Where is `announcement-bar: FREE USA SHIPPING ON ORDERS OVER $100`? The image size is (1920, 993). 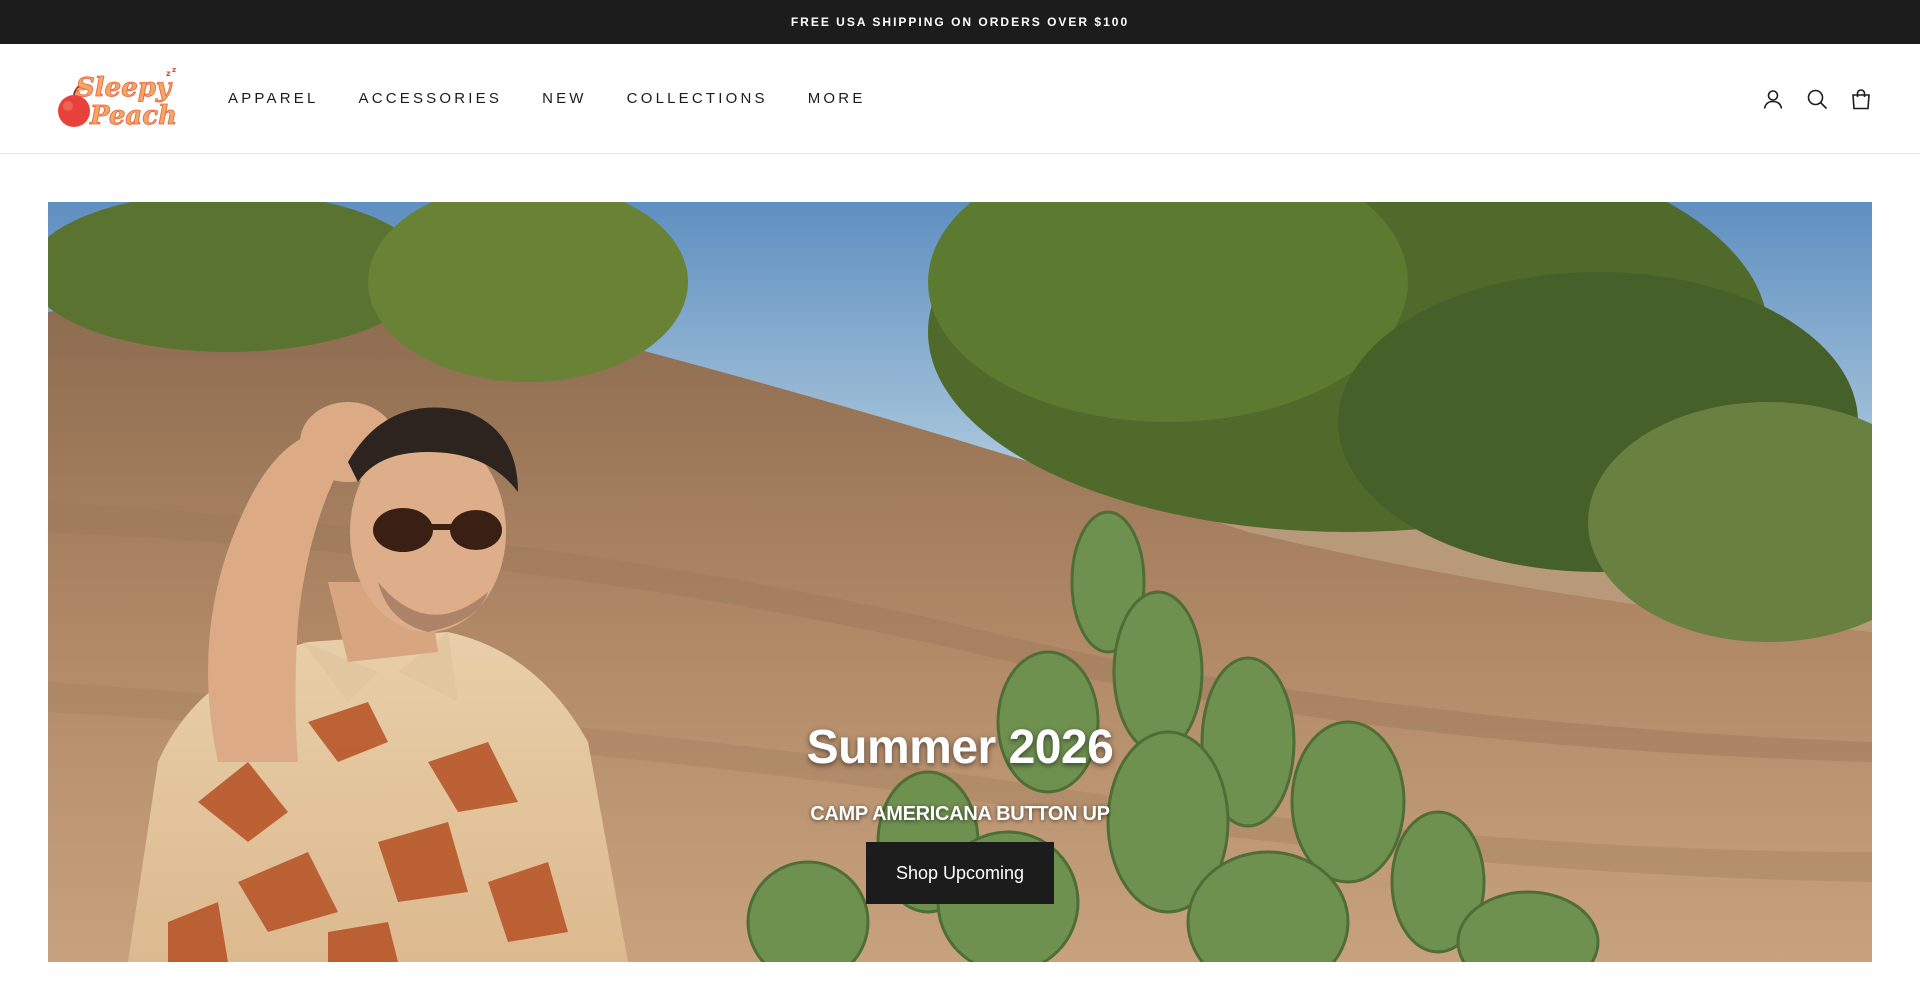
announcement-bar: FREE USA SHIPPING ON ORDERS OVER $100 is located at coordinates (960, 22).